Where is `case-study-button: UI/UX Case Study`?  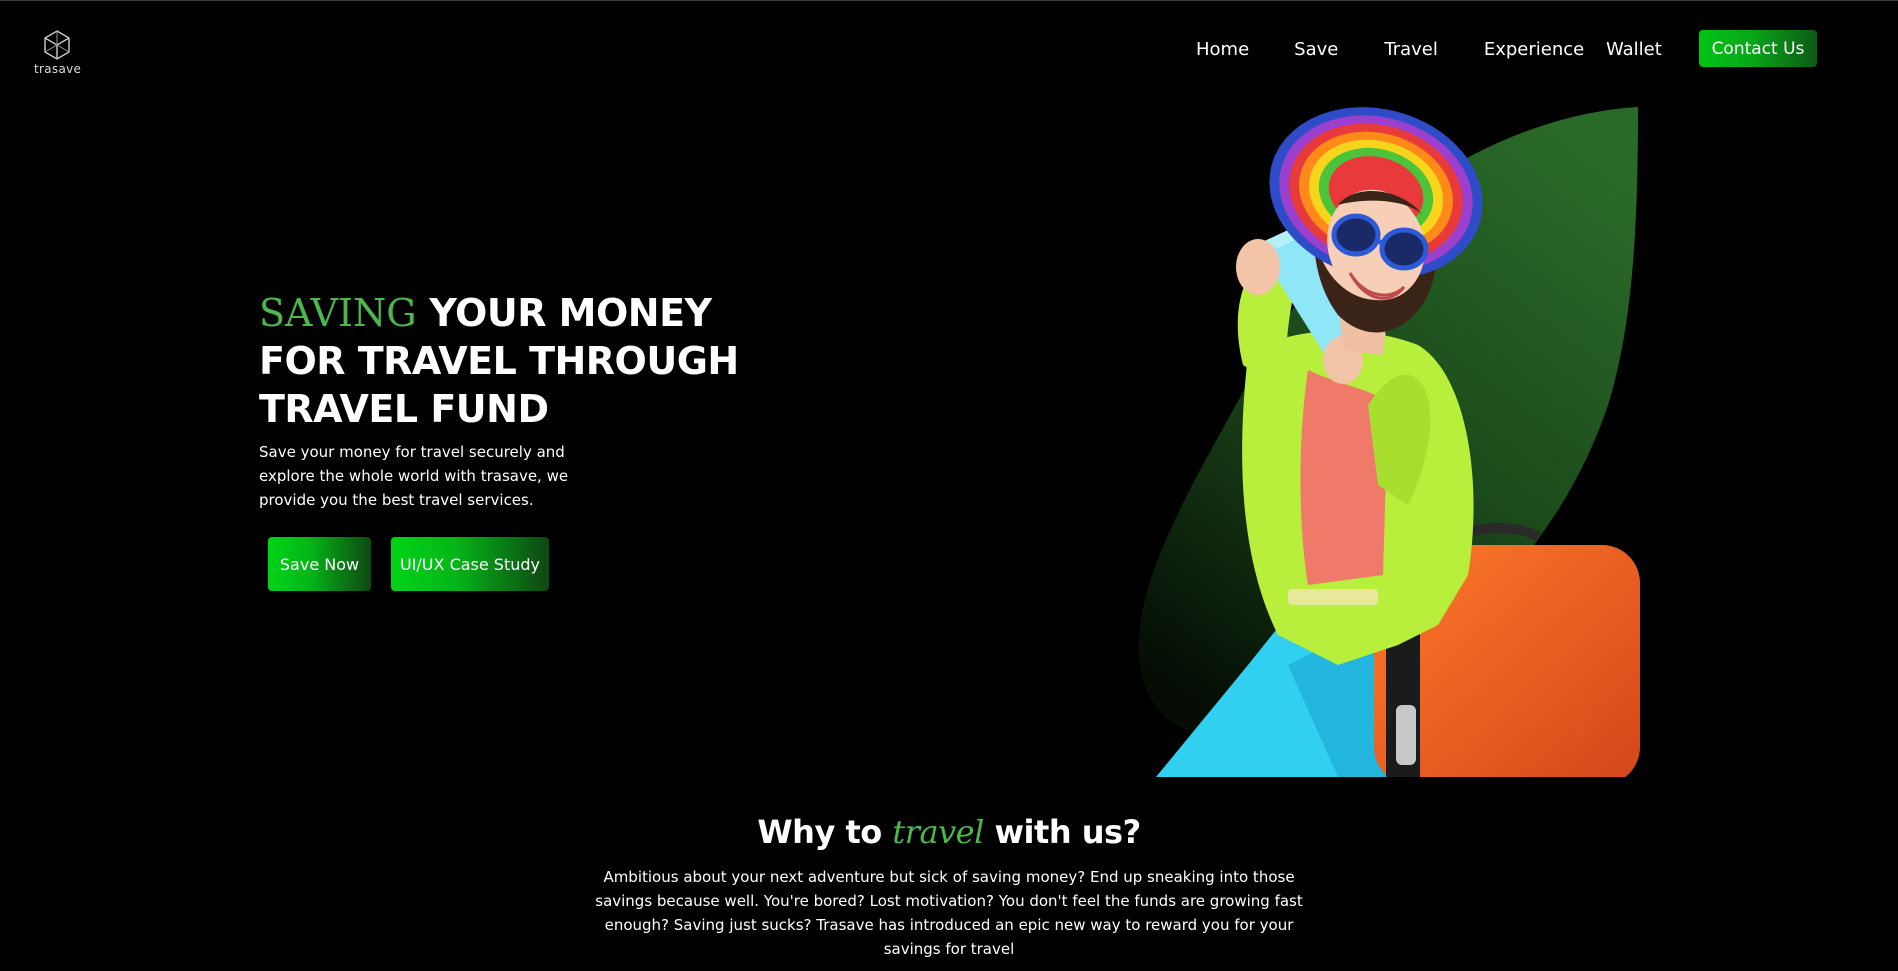 case-study-button: UI/UX Case Study is located at coordinates (470, 564).